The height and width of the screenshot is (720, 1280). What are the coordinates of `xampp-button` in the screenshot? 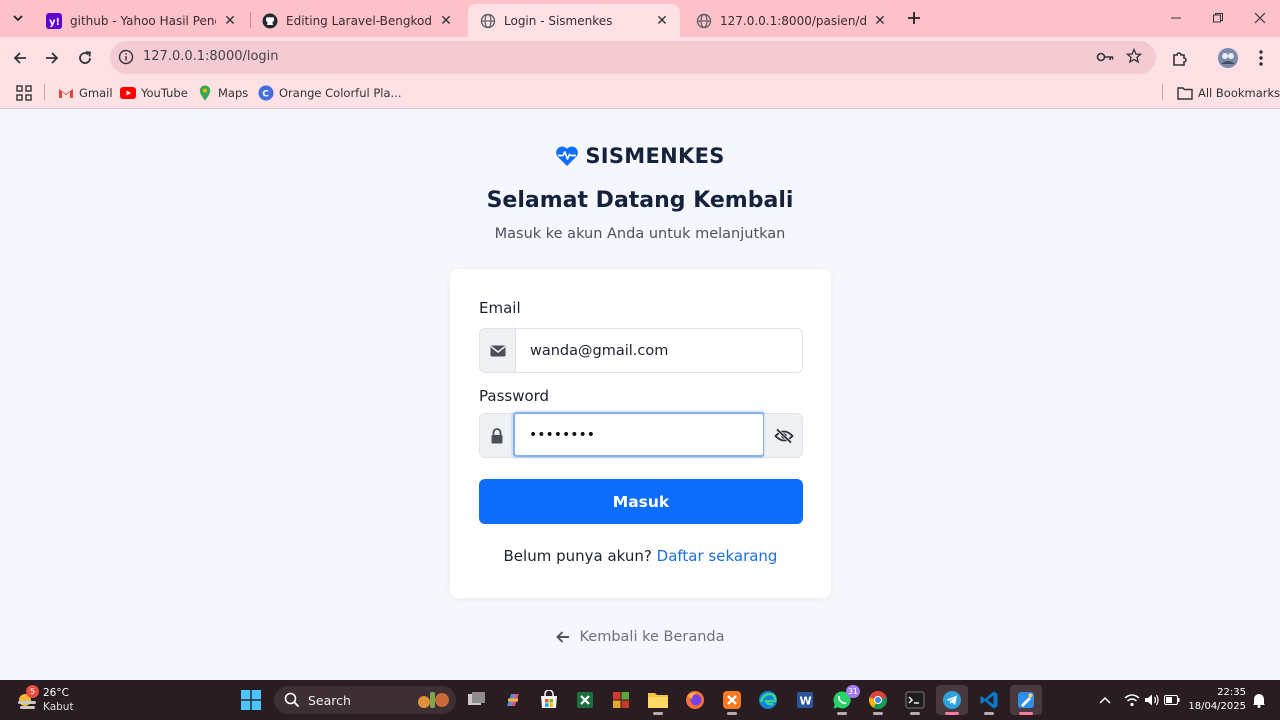 It's located at (732, 700).